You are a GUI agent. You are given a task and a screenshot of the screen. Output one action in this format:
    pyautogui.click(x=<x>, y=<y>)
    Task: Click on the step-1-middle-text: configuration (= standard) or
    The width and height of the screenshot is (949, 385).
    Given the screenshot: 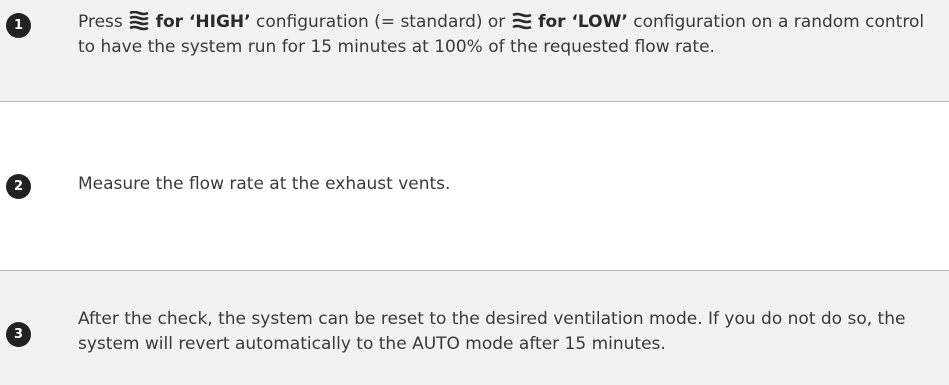 What is the action you would take?
    pyautogui.click(x=381, y=22)
    